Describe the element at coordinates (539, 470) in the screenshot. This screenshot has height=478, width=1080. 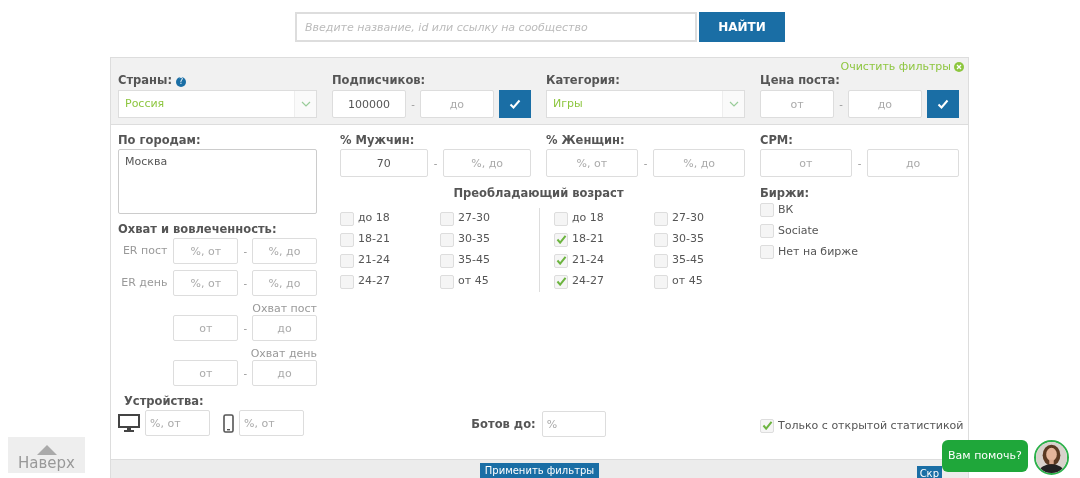
I see `apply-filters-button: Применить фильтры` at that location.